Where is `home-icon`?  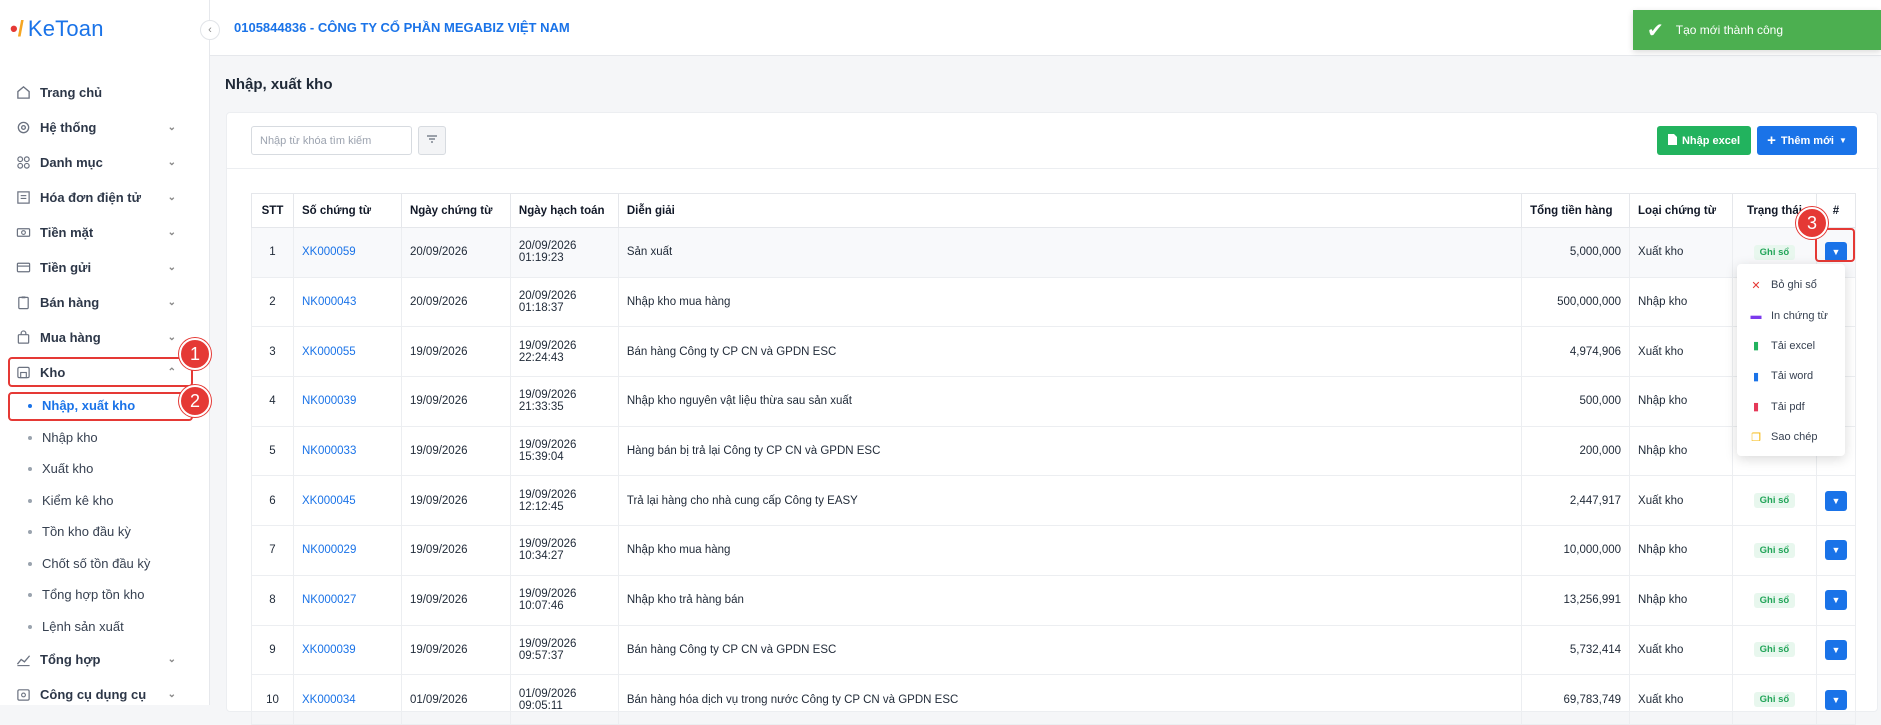 home-icon is located at coordinates (23, 93).